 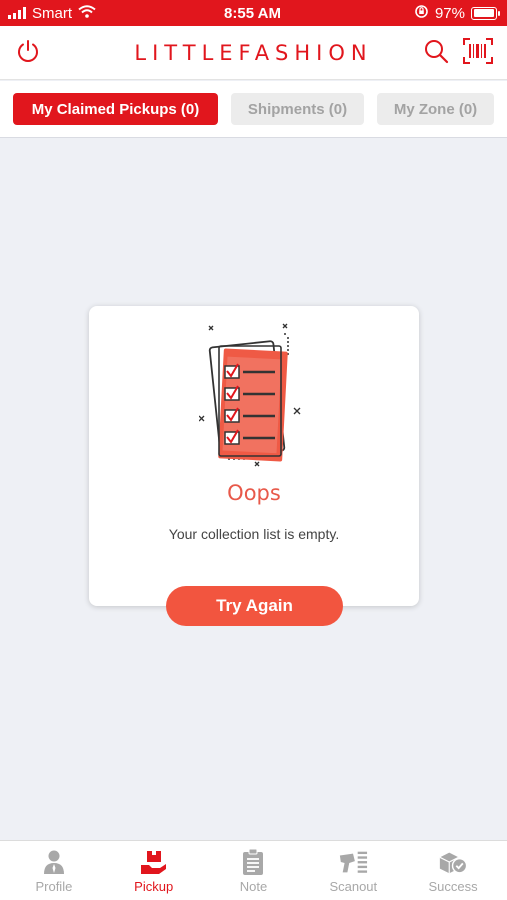 I want to click on status-time: 8:55 AM, so click(x=252, y=13).